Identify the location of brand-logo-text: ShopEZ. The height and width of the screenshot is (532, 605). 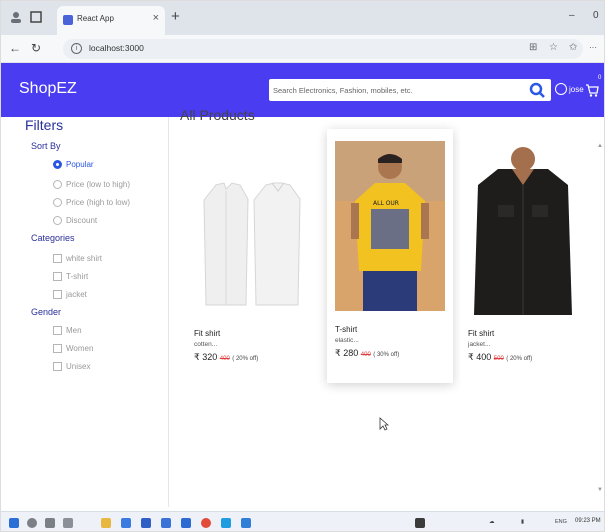
(48, 89).